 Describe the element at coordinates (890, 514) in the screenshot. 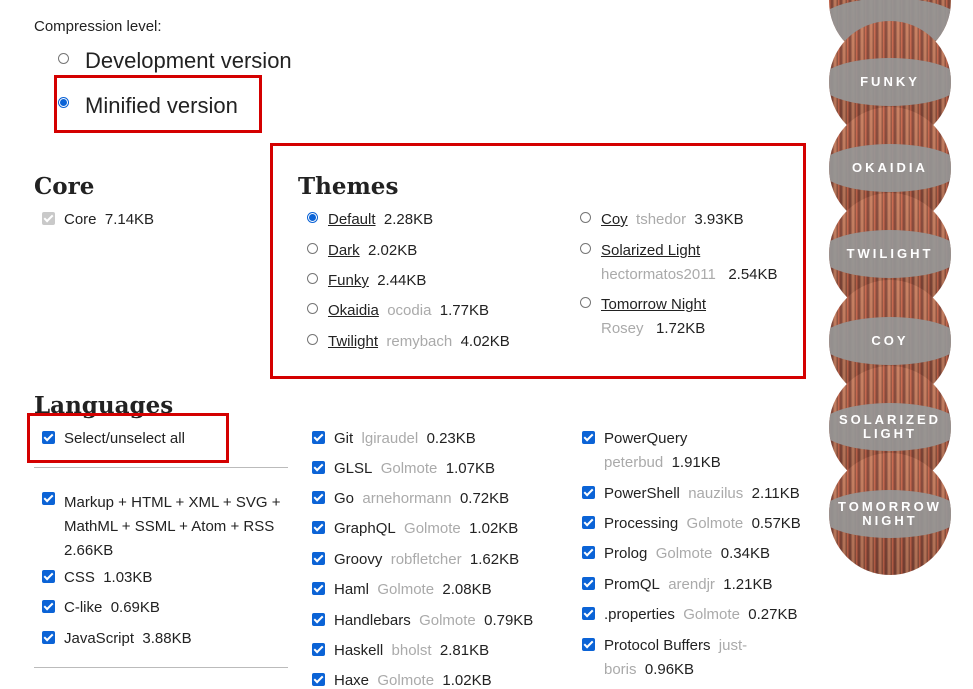

I see `preview-tomorrow-night-circle: TOMORROW NIGHT` at that location.